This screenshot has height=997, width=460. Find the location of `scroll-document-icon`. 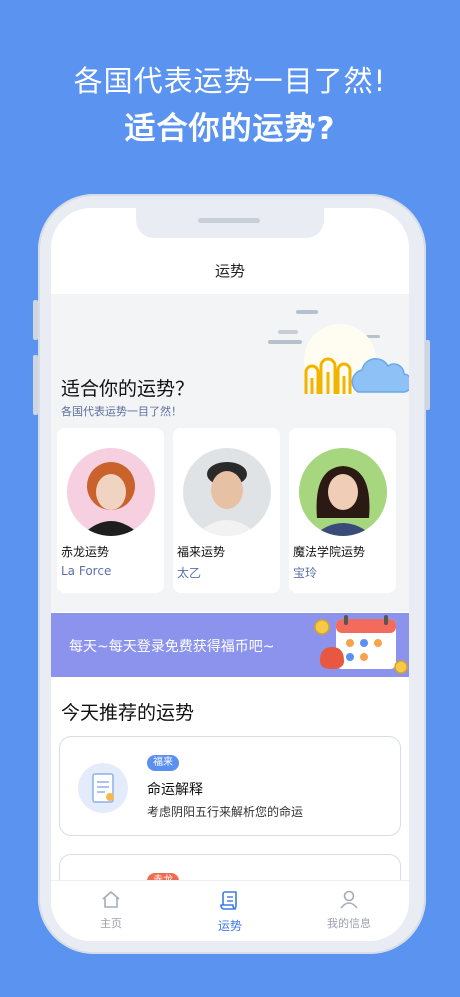

scroll-document-icon is located at coordinates (103, 788).